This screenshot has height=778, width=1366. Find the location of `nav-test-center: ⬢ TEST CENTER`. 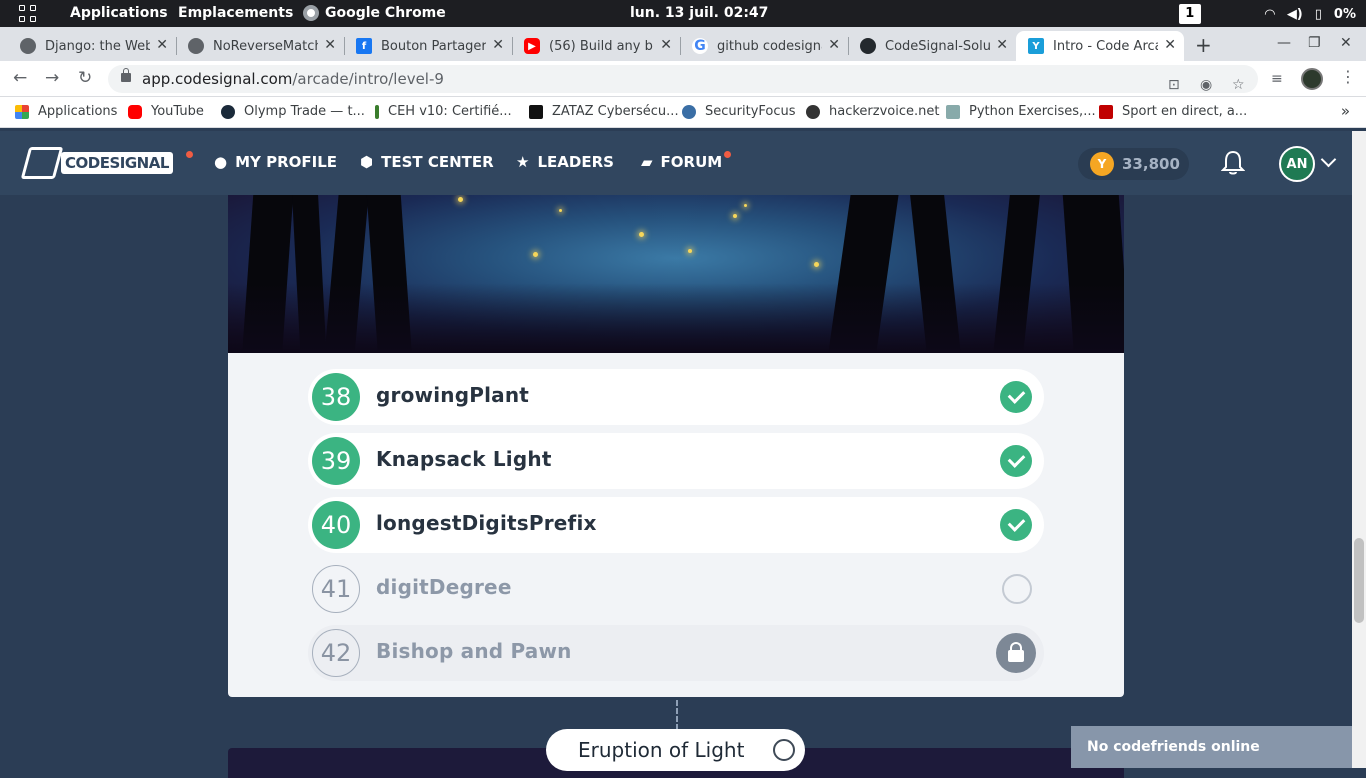

nav-test-center: ⬢ TEST CENTER is located at coordinates (427, 162).